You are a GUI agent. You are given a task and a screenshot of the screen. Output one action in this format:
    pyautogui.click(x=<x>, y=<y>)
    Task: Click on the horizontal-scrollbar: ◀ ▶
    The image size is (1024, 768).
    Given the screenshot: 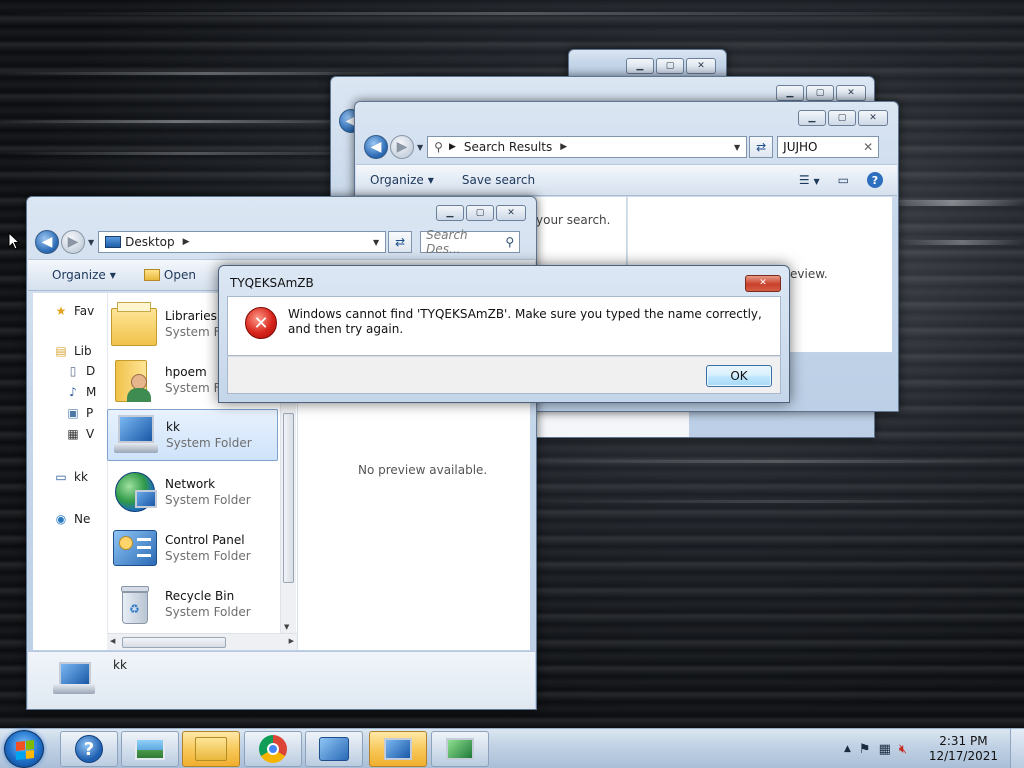 What is the action you would take?
    pyautogui.click(x=202, y=641)
    